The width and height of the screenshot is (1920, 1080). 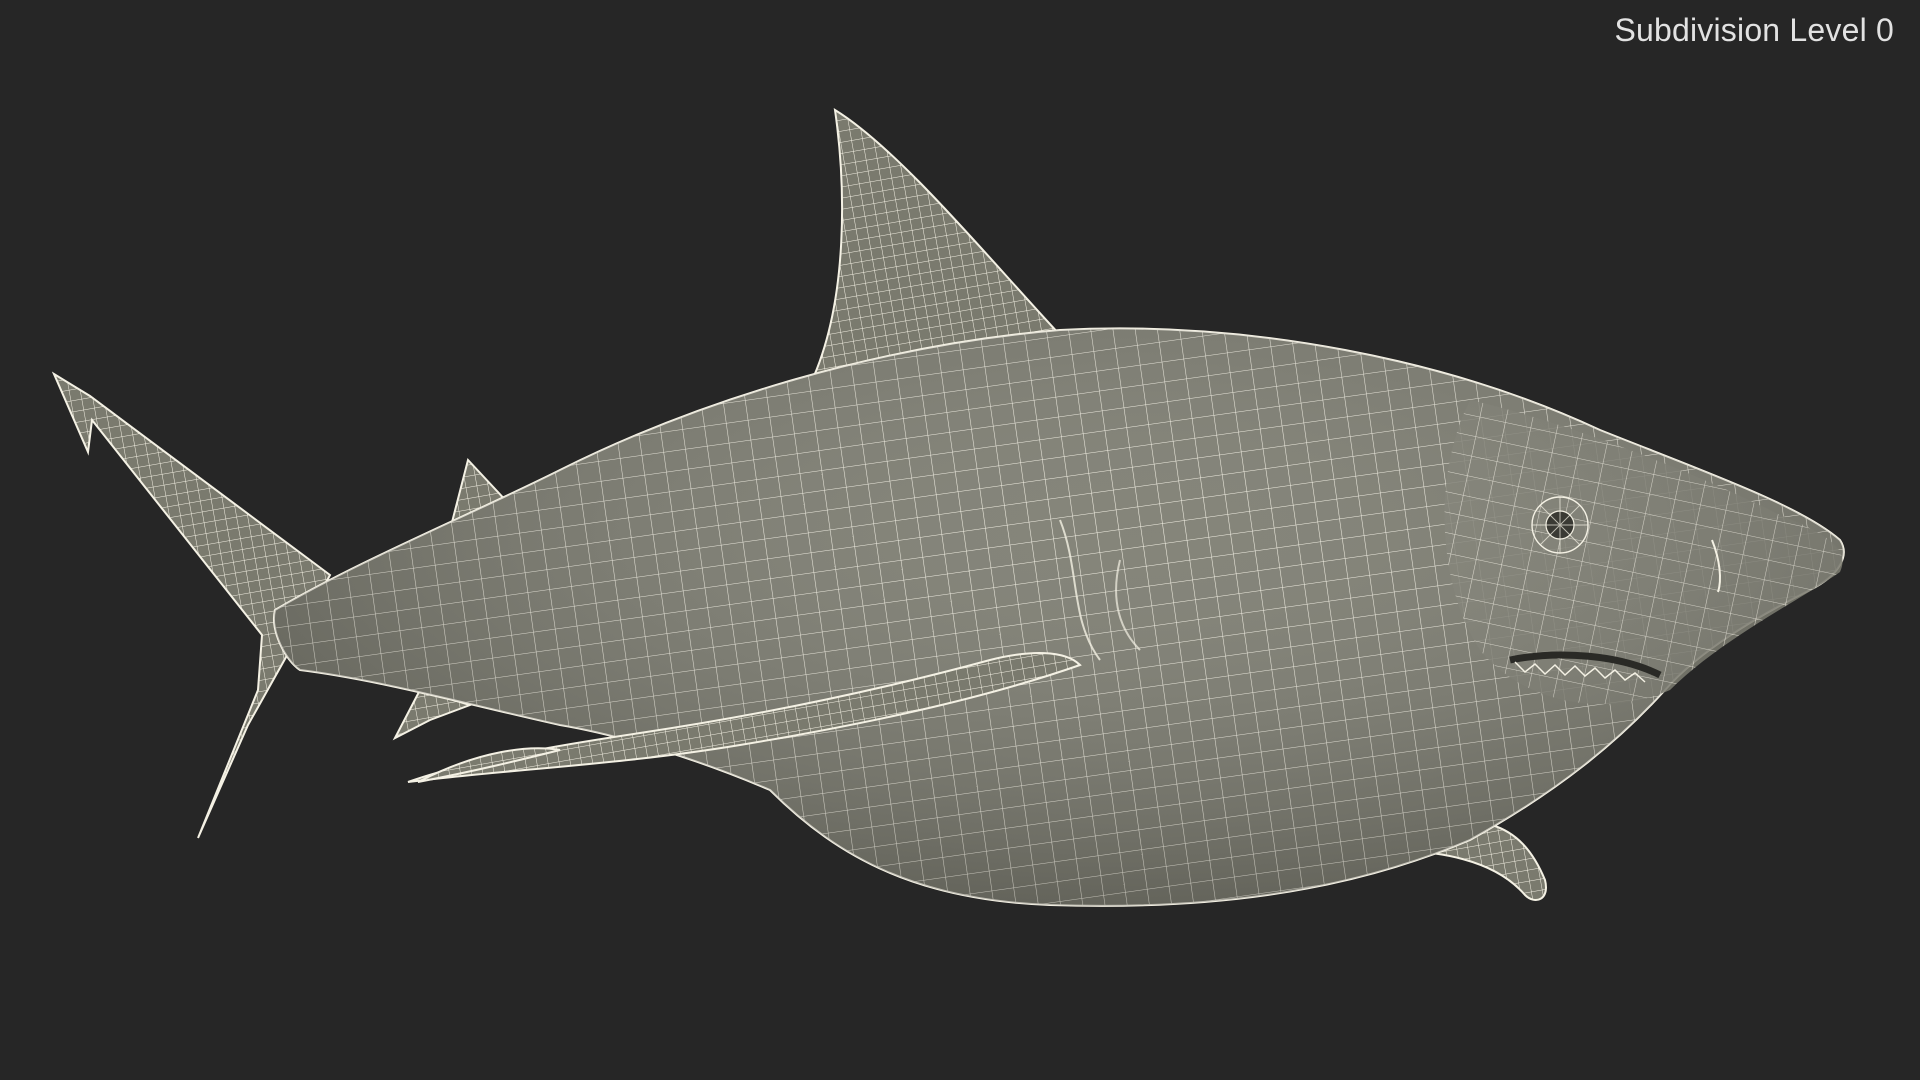 What do you see at coordinates (1560, 525) in the screenshot?
I see `eye` at bounding box center [1560, 525].